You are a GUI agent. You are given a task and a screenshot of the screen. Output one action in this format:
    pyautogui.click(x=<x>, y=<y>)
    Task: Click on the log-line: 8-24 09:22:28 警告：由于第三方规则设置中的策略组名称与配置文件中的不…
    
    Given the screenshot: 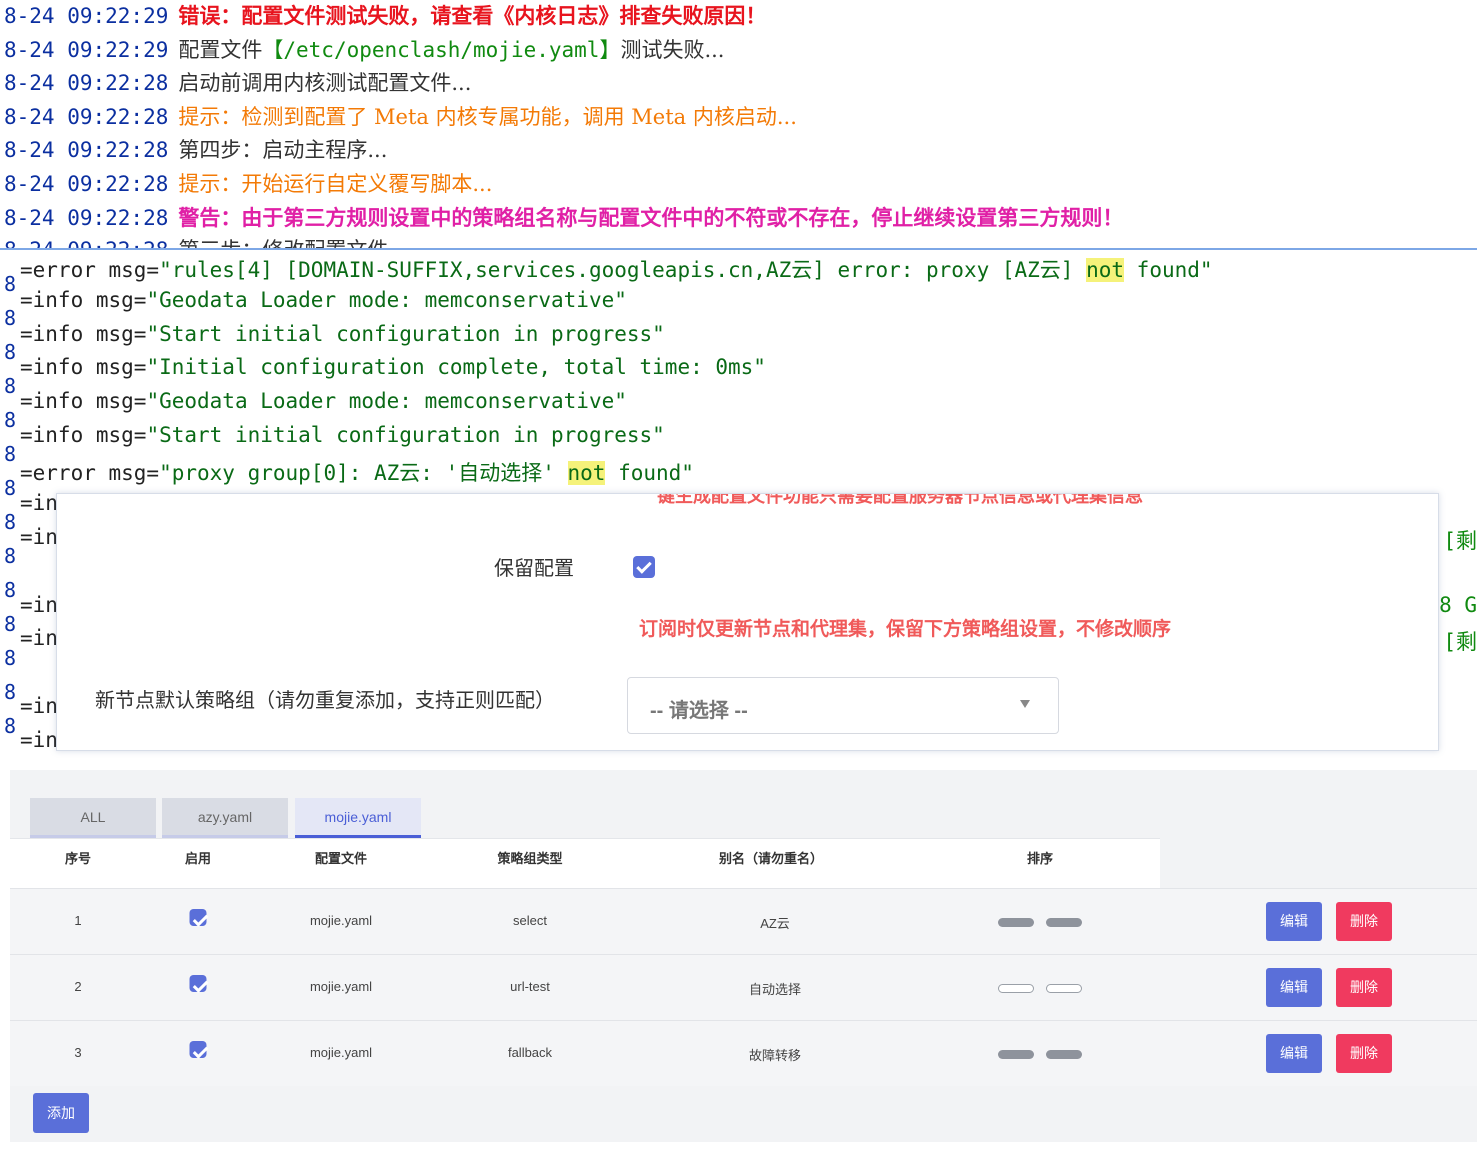 What is the action you would take?
    pyautogui.click(x=563, y=219)
    